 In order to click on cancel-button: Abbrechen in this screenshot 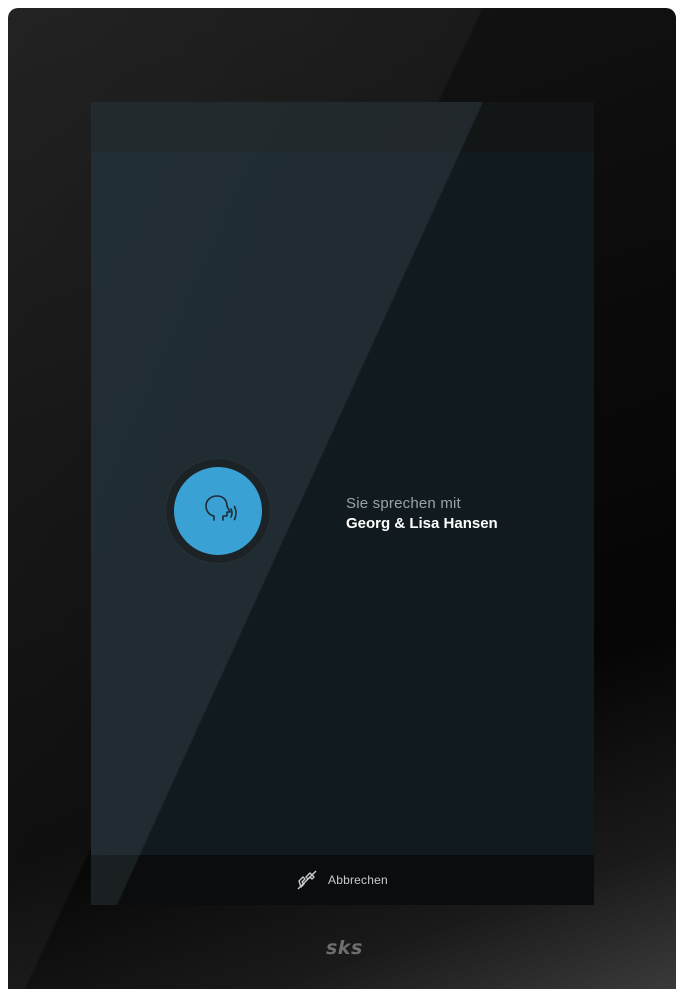, I will do `click(341, 880)`.